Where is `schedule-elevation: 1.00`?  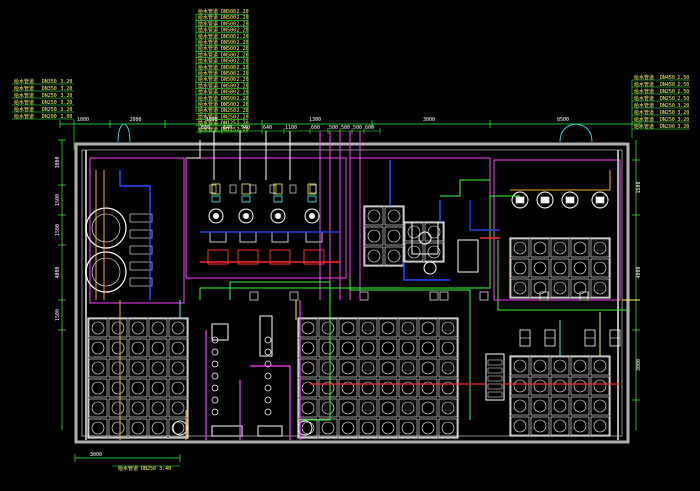 schedule-elevation: 1.00 is located at coordinates (66, 117).